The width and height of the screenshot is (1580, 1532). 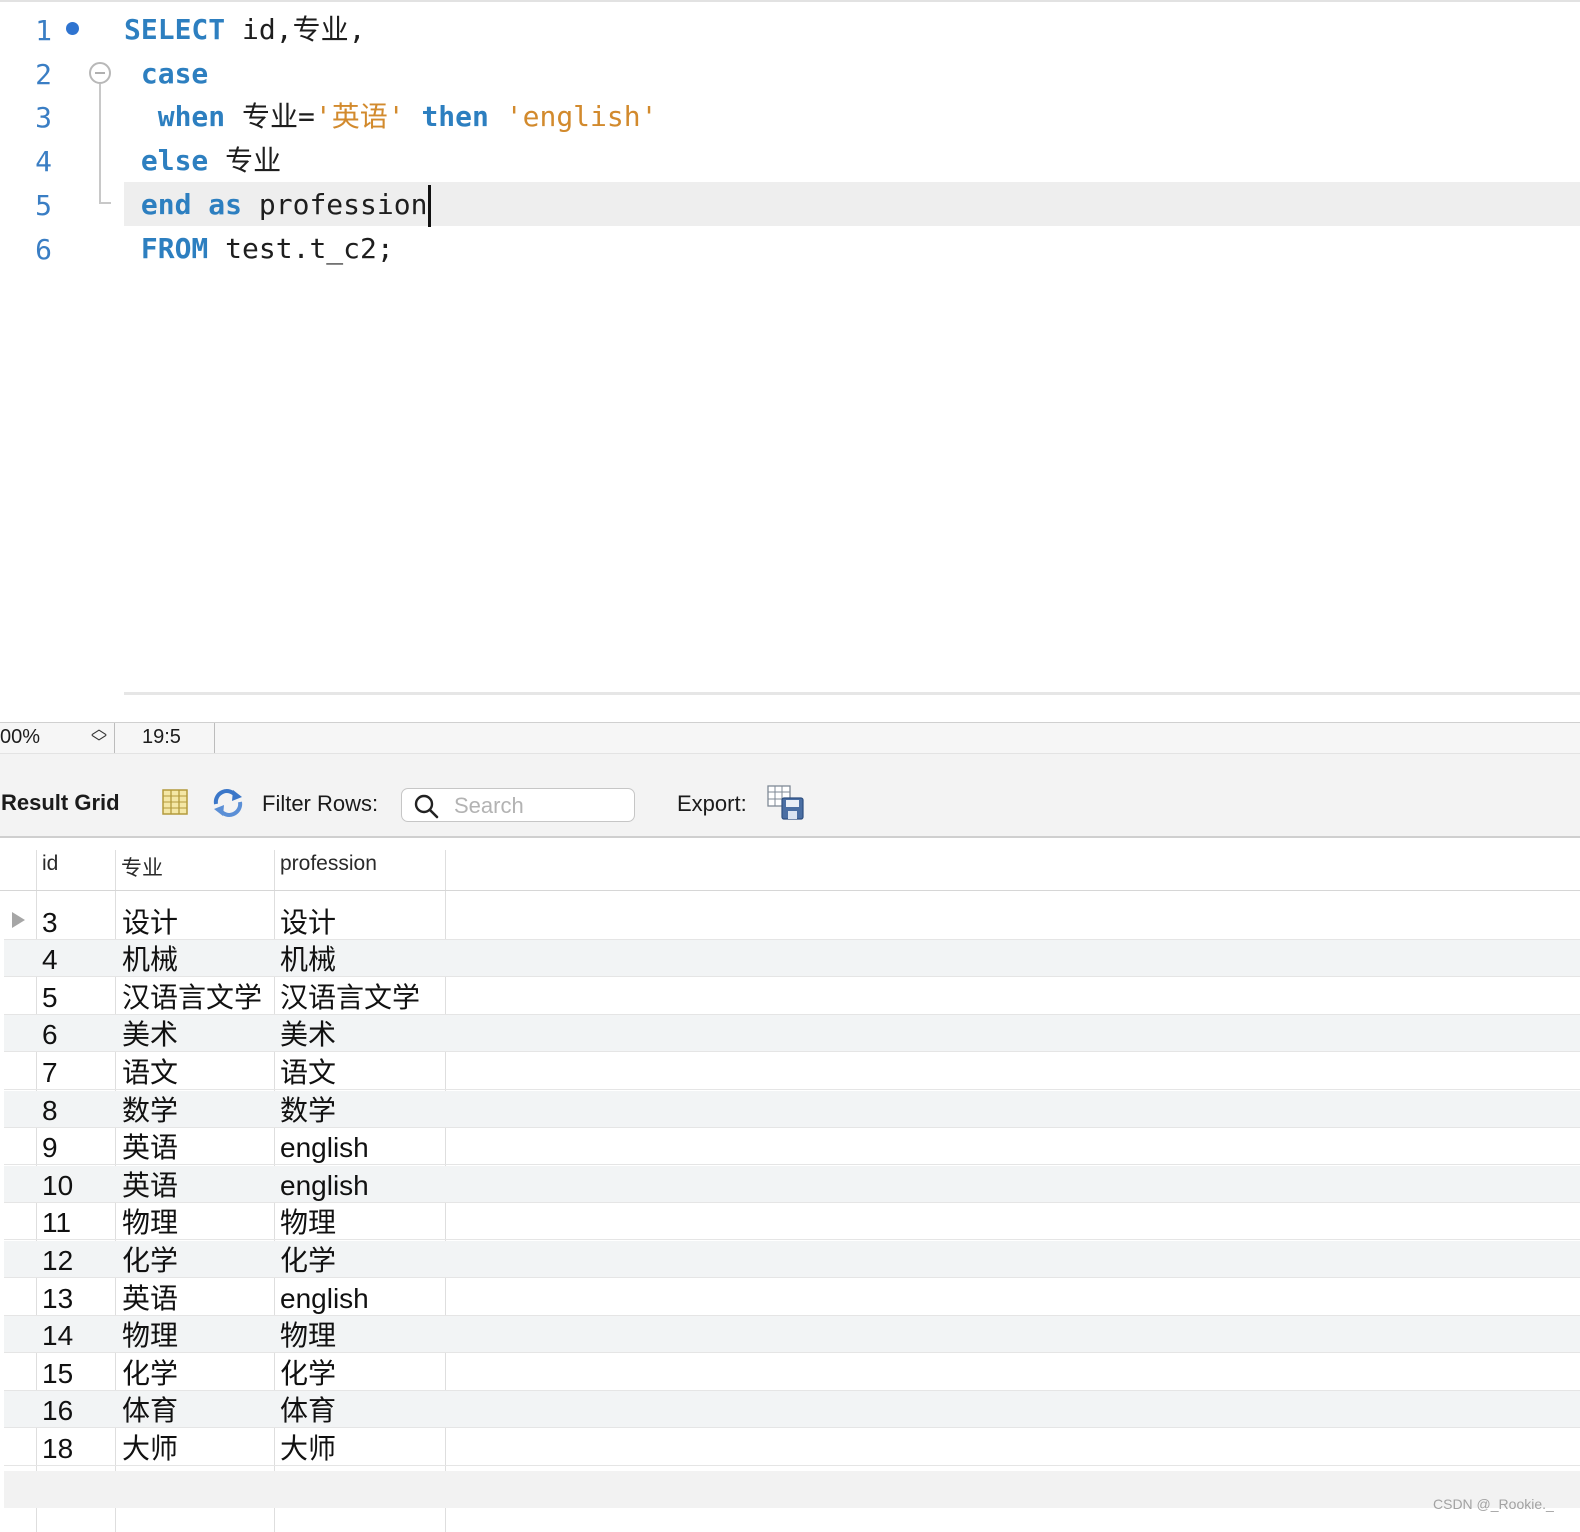 I want to click on cell-id: 14, so click(x=57, y=1336).